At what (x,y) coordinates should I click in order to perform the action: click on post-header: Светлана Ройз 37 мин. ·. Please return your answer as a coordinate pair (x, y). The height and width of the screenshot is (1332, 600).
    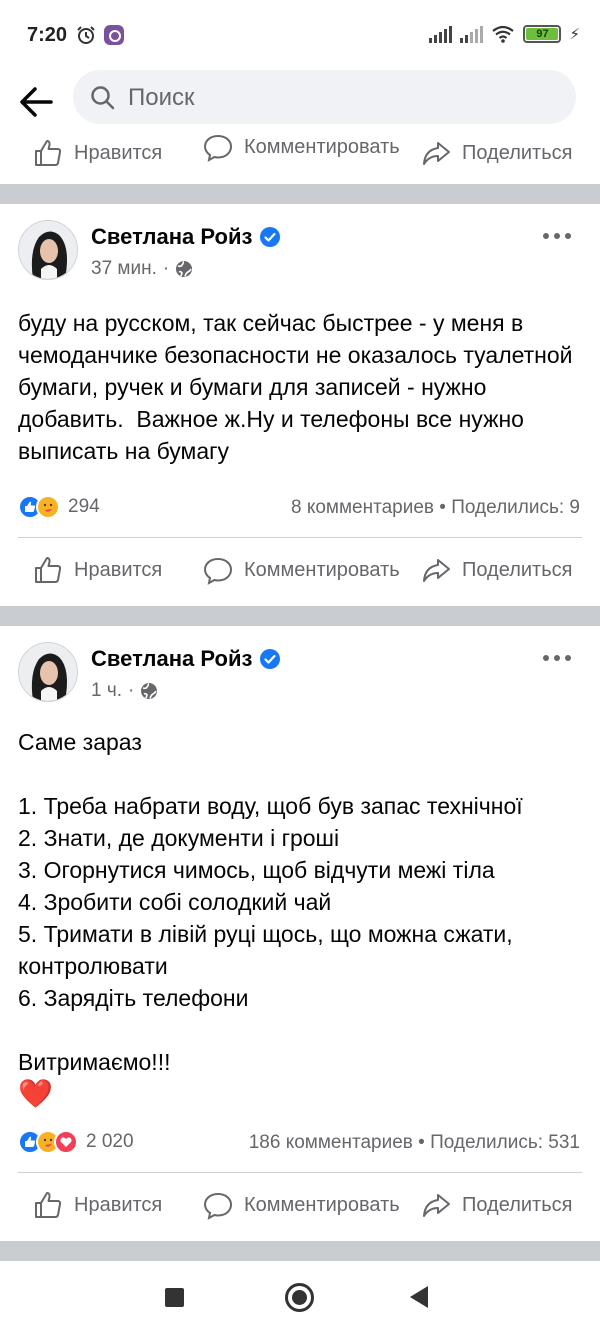
    Looking at the image, I should click on (300, 252).